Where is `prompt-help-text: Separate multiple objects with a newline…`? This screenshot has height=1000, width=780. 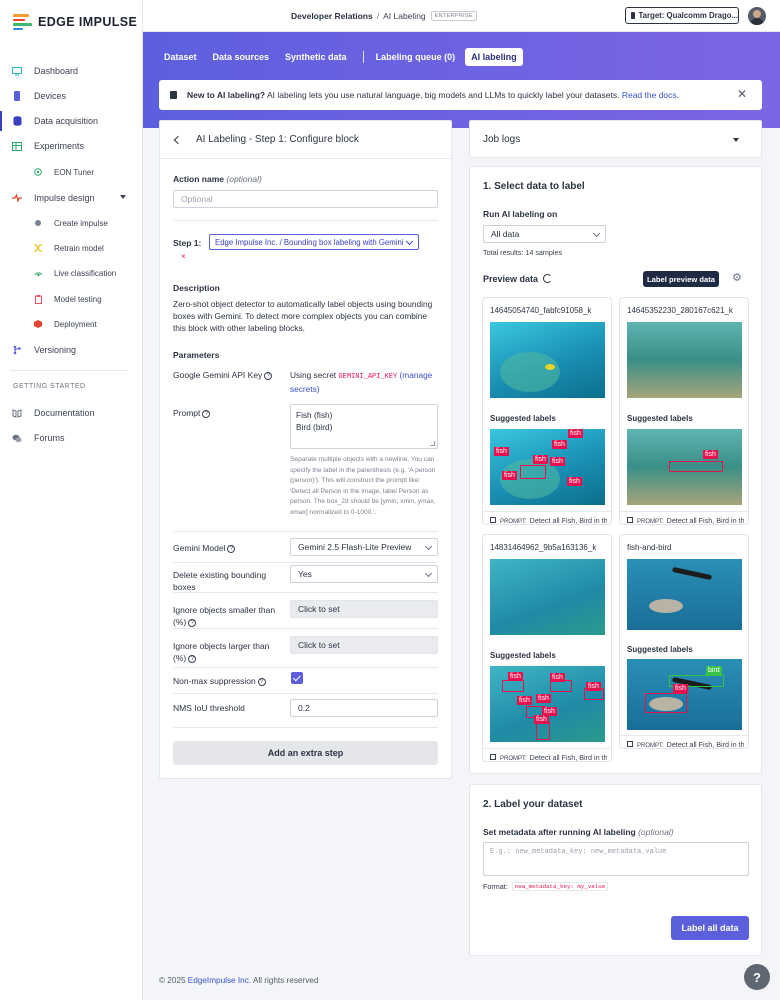 prompt-help-text: Separate multiple objects with a newline… is located at coordinates (363, 486).